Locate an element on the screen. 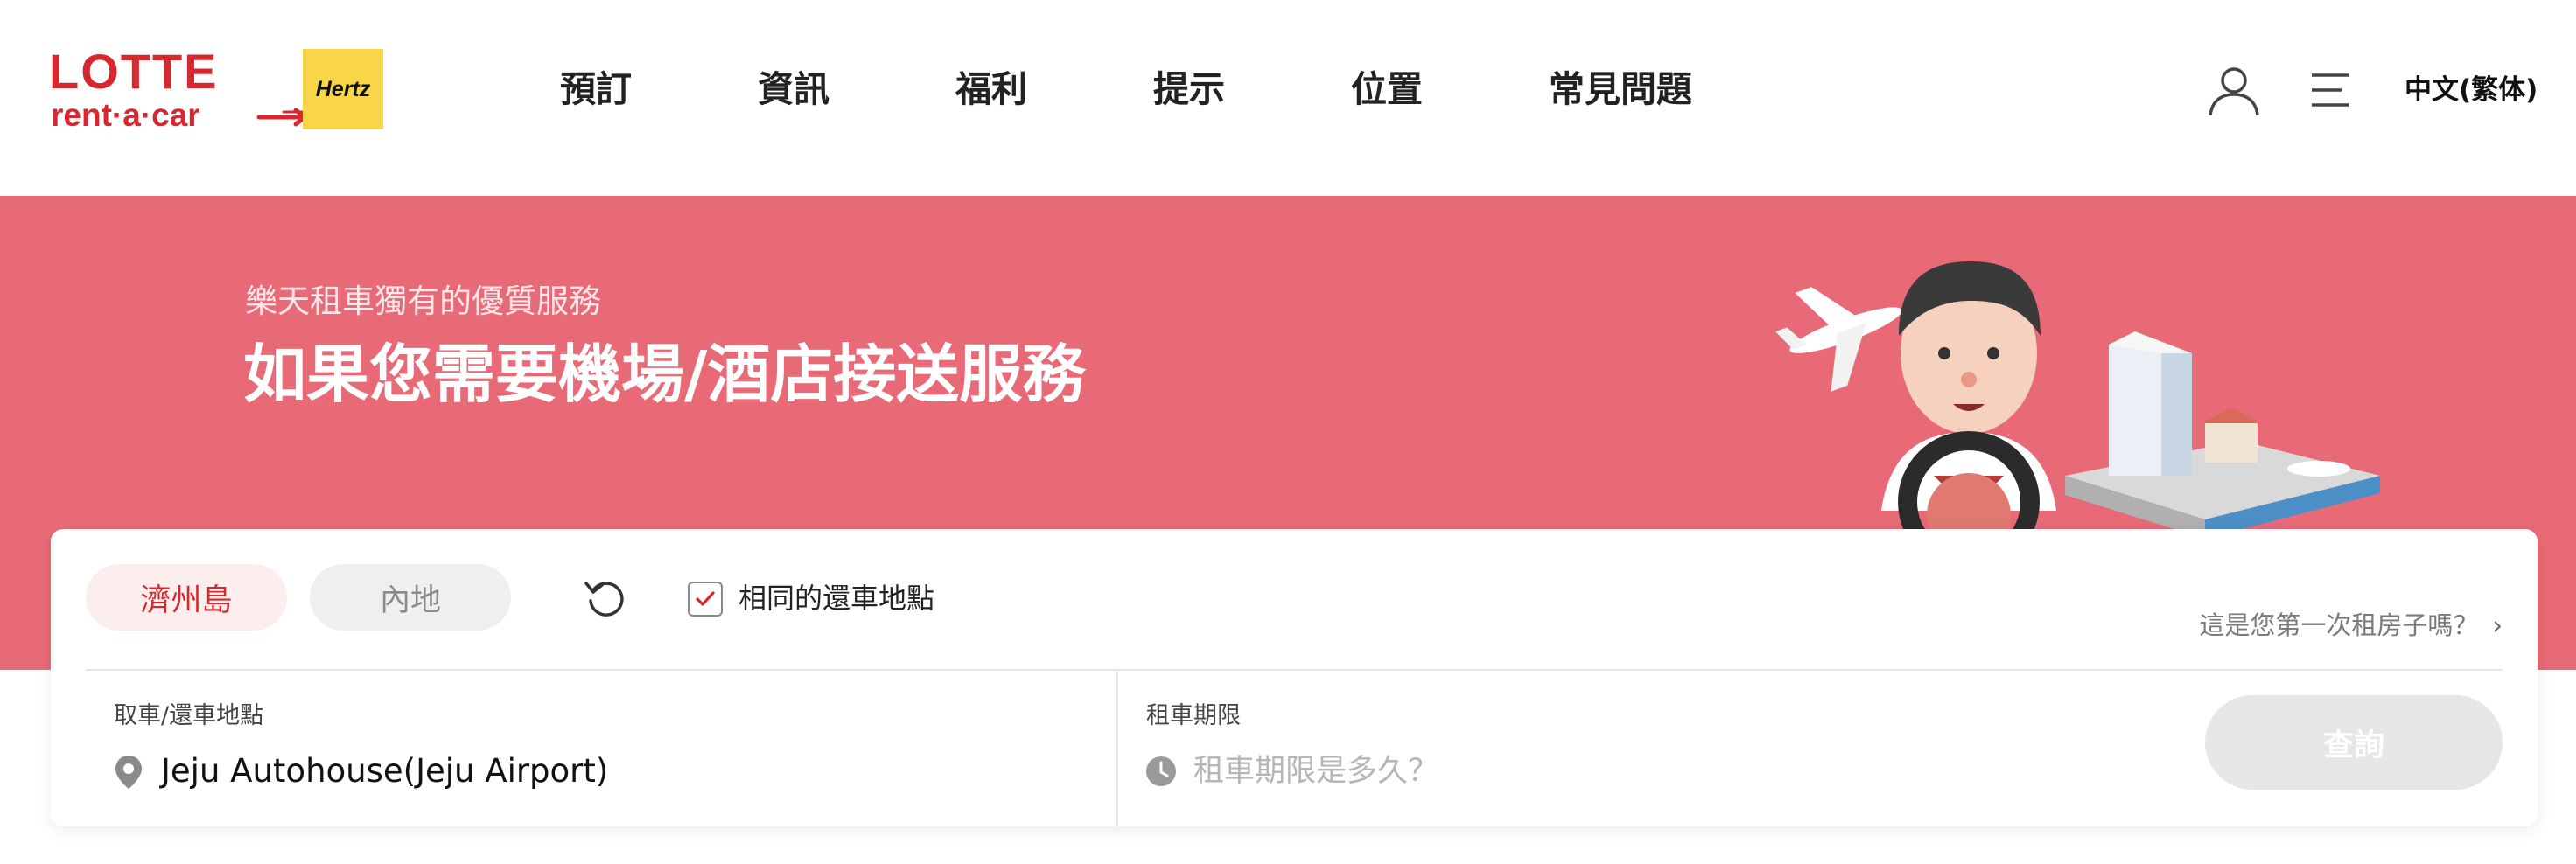 The image size is (2576, 864). first-rental-text: 這是您第一次租房子嗎？ is located at coordinates (2339, 625).